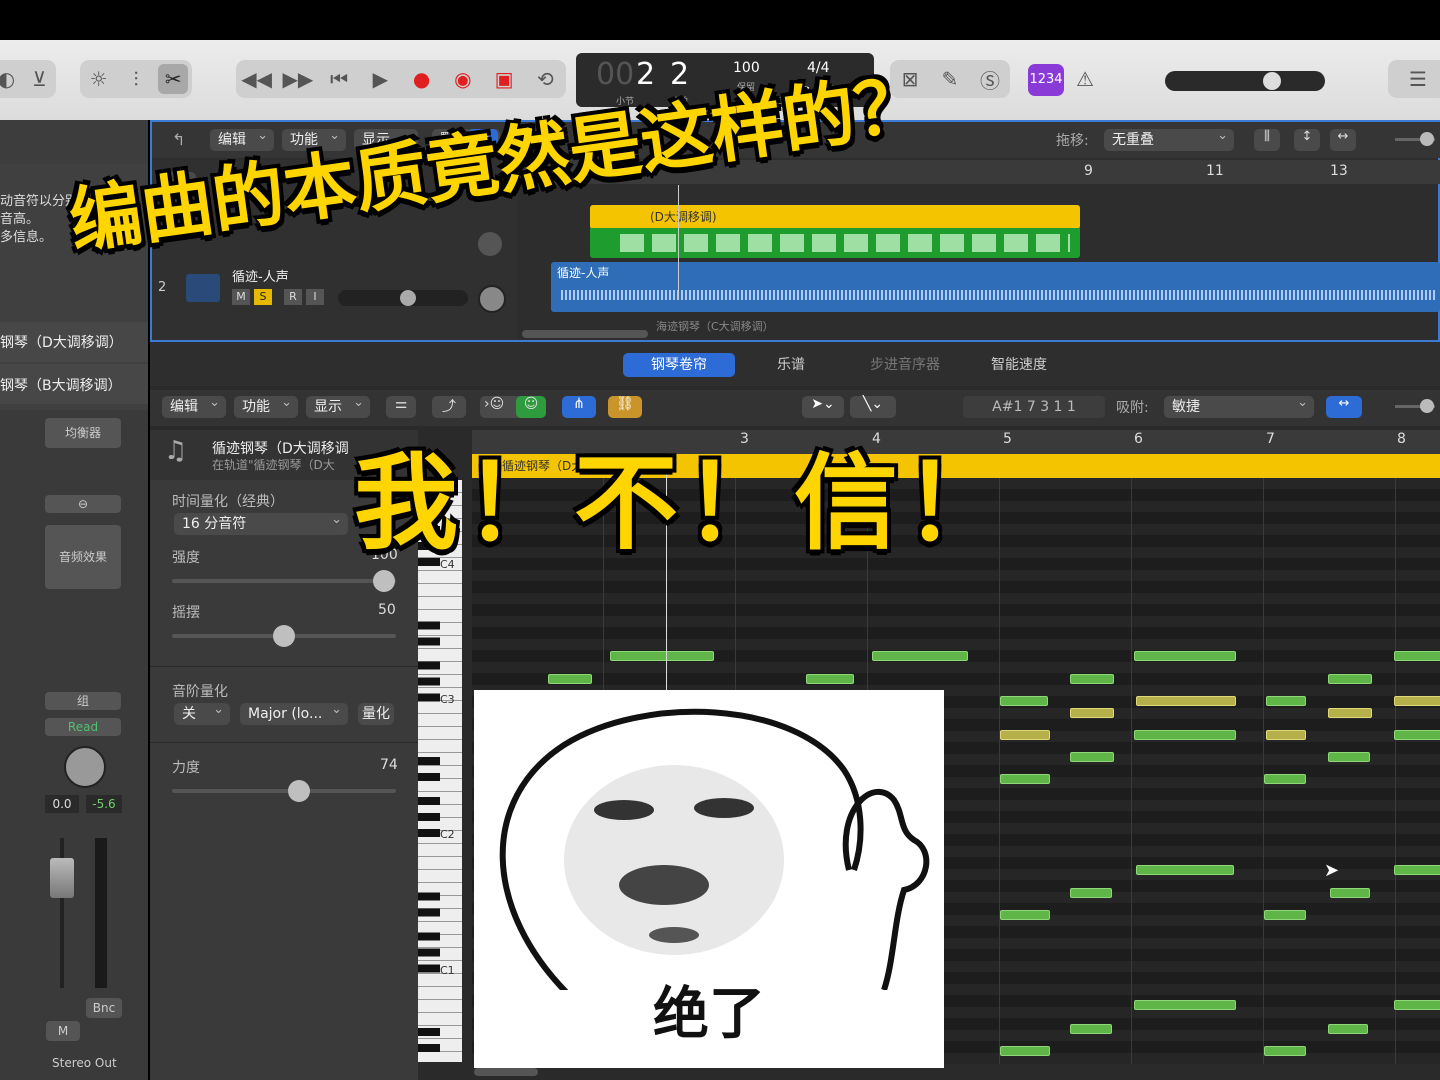 Image resolution: width=1440 pixels, height=1080 pixels. What do you see at coordinates (339, 79) in the screenshot?
I see `to-start-icon: ⏮` at bounding box center [339, 79].